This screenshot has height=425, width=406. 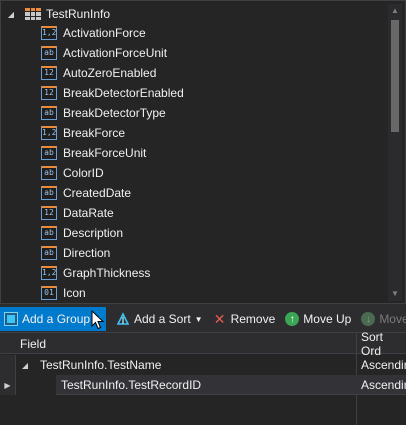 What do you see at coordinates (94, 133) in the screenshot?
I see `field-item-label: BreakForce` at bounding box center [94, 133].